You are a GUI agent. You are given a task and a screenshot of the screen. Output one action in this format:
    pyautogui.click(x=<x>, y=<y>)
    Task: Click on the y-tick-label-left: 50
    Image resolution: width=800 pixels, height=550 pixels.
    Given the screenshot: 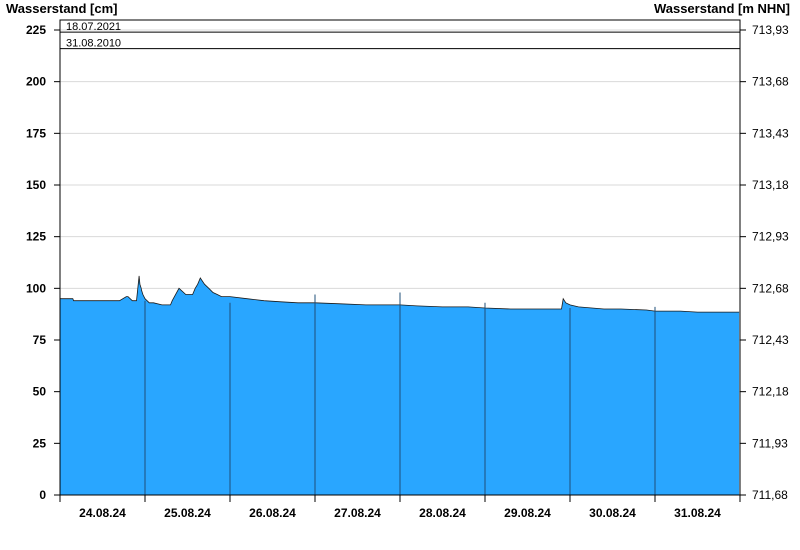 What is the action you would take?
    pyautogui.click(x=40, y=392)
    